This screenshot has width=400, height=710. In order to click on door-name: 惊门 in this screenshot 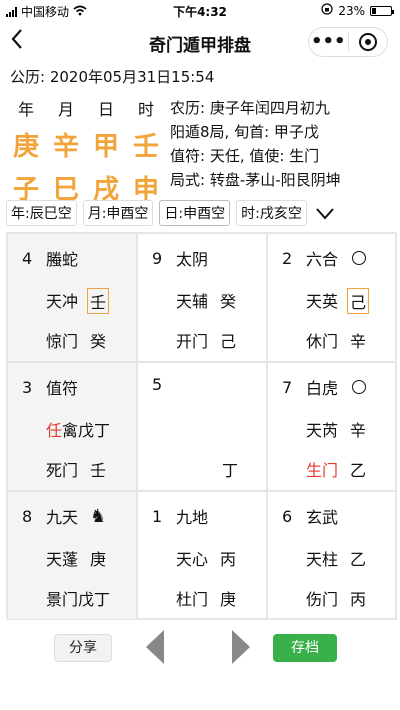, I will do `click(62, 341)`.